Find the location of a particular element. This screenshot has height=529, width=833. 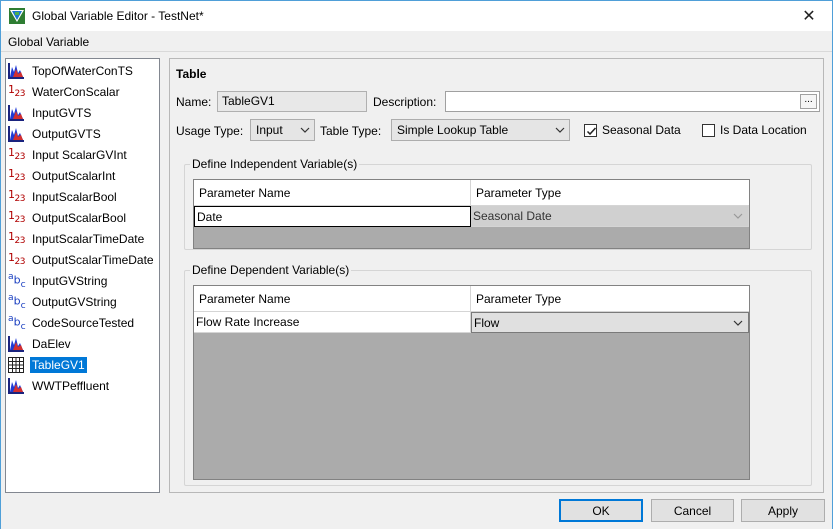

parameter-type-value: Flow is located at coordinates (487, 323).